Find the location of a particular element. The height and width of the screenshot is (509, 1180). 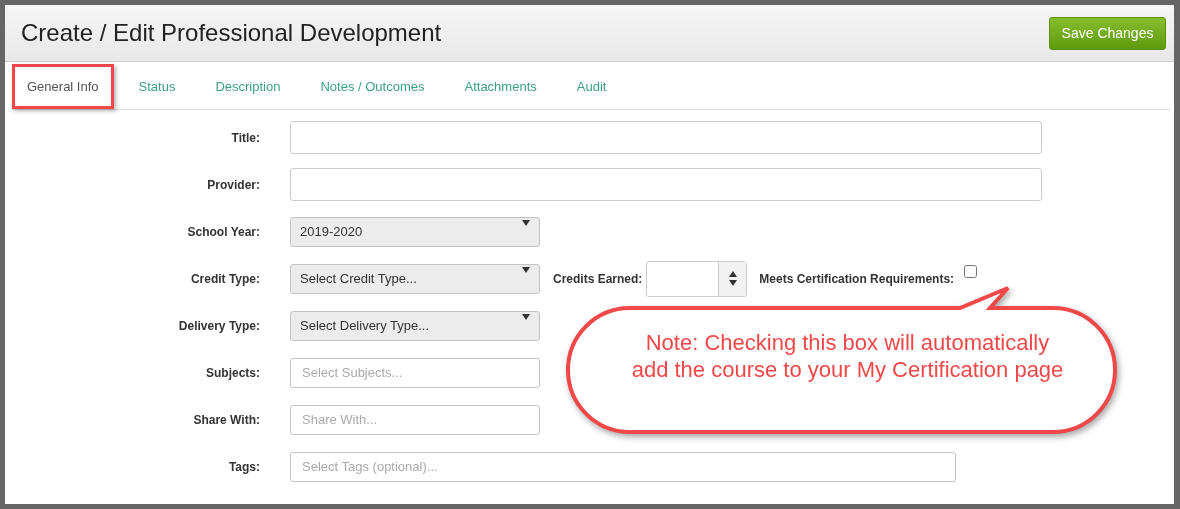

spinner-icon is located at coordinates (732, 278).